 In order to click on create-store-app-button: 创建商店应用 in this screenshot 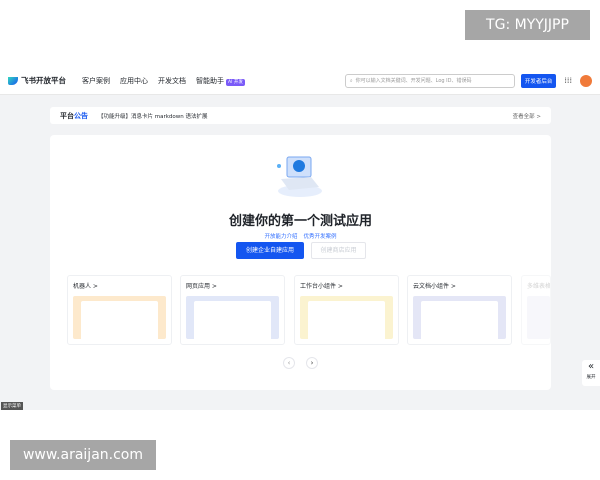, I will do `click(338, 250)`.